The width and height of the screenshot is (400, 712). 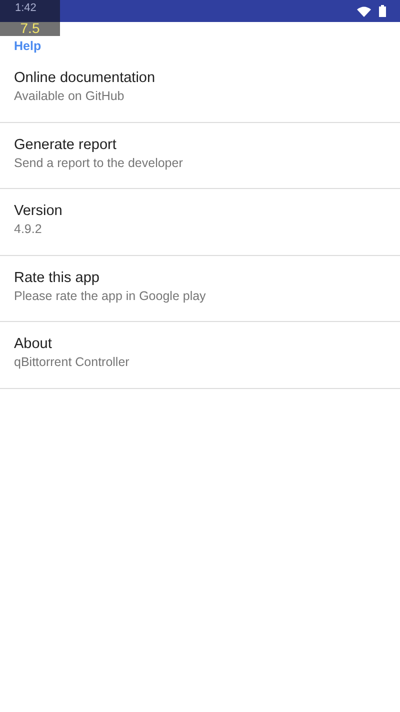 What do you see at coordinates (200, 222) in the screenshot?
I see `preference-item: Version 4.9.2` at bounding box center [200, 222].